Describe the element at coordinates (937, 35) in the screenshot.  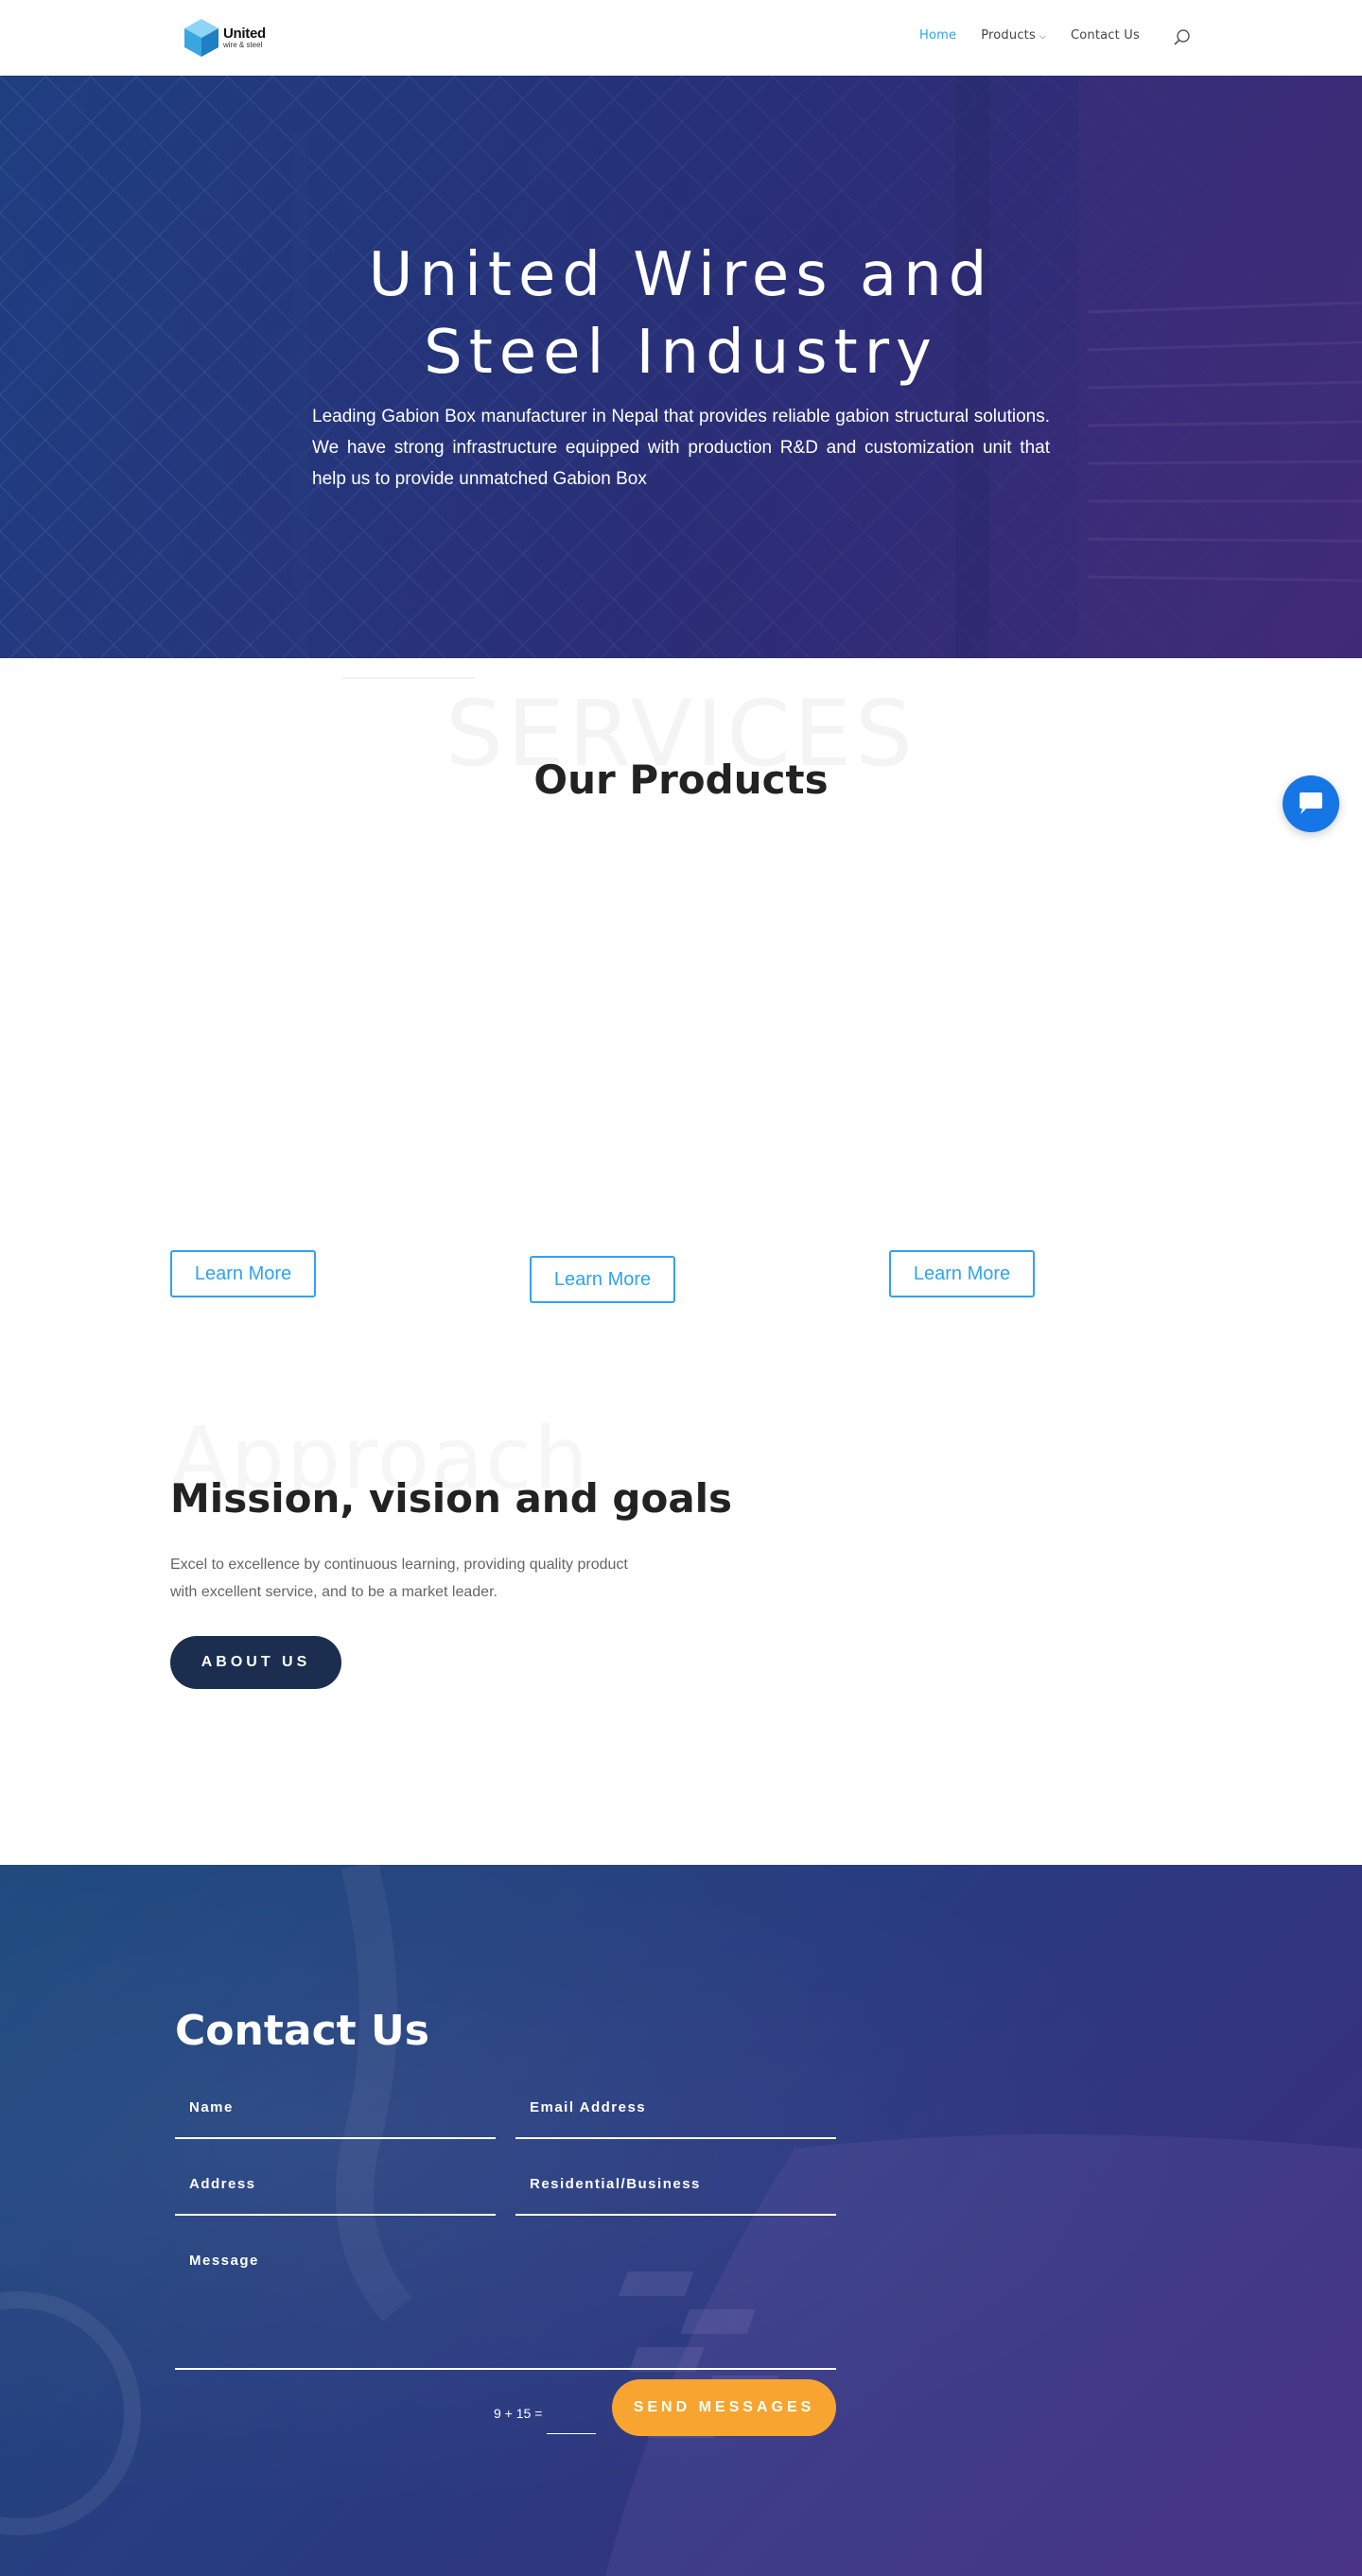
I see `nav-home: Home` at that location.